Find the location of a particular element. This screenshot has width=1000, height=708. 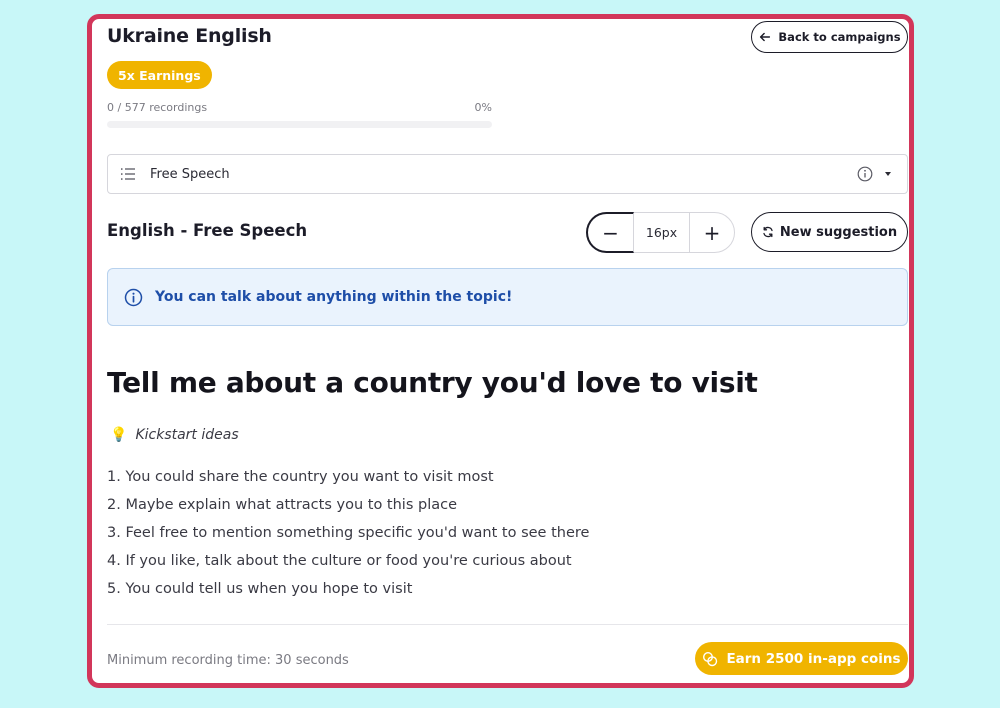

list-icon is located at coordinates (128, 174).